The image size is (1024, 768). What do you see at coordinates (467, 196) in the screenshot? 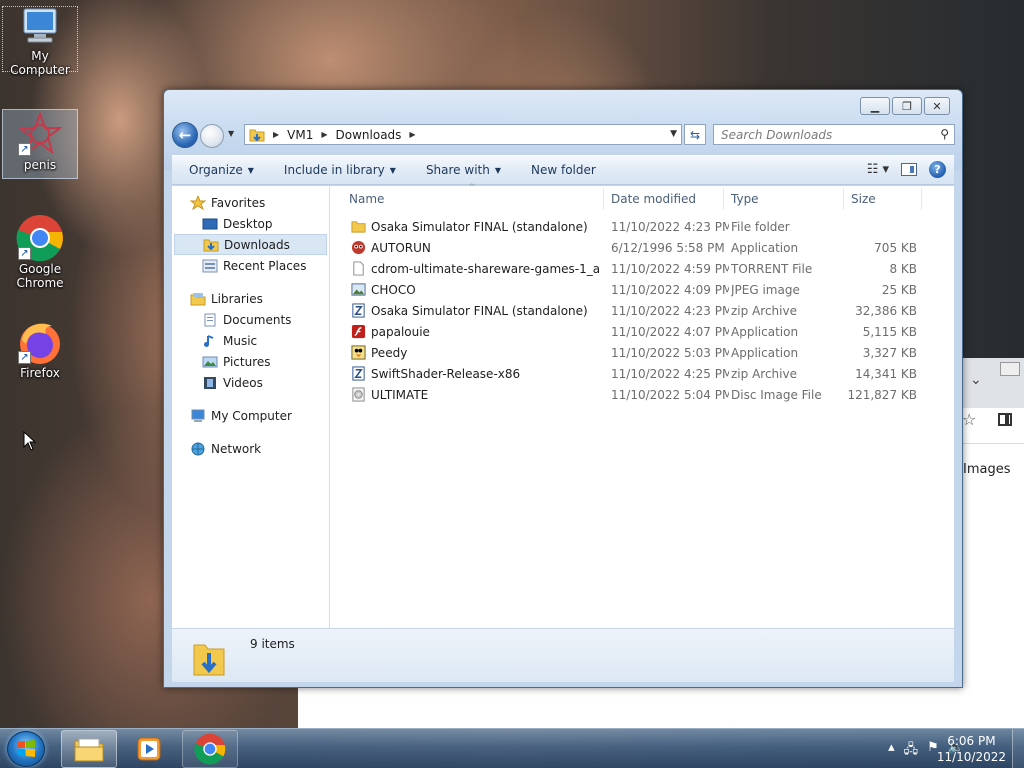
I see `column-header-name: Name ^` at bounding box center [467, 196].